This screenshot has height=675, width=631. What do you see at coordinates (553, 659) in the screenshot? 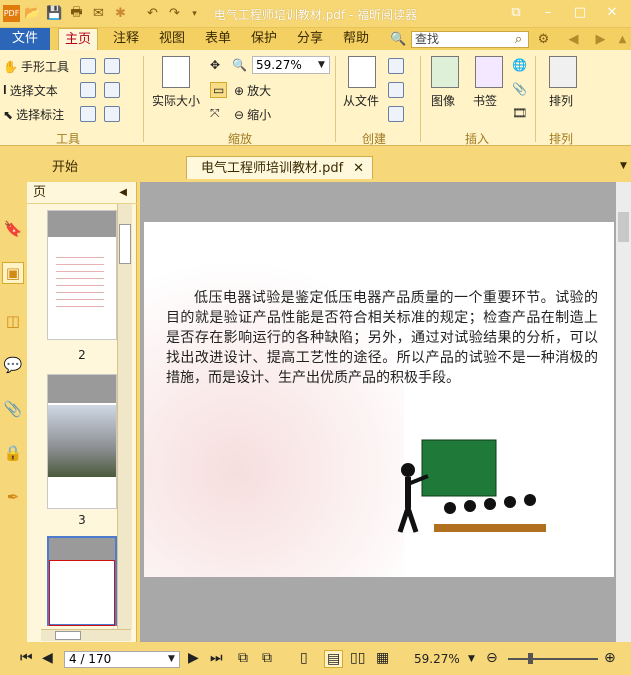
I see `zoom-slider-track` at bounding box center [553, 659].